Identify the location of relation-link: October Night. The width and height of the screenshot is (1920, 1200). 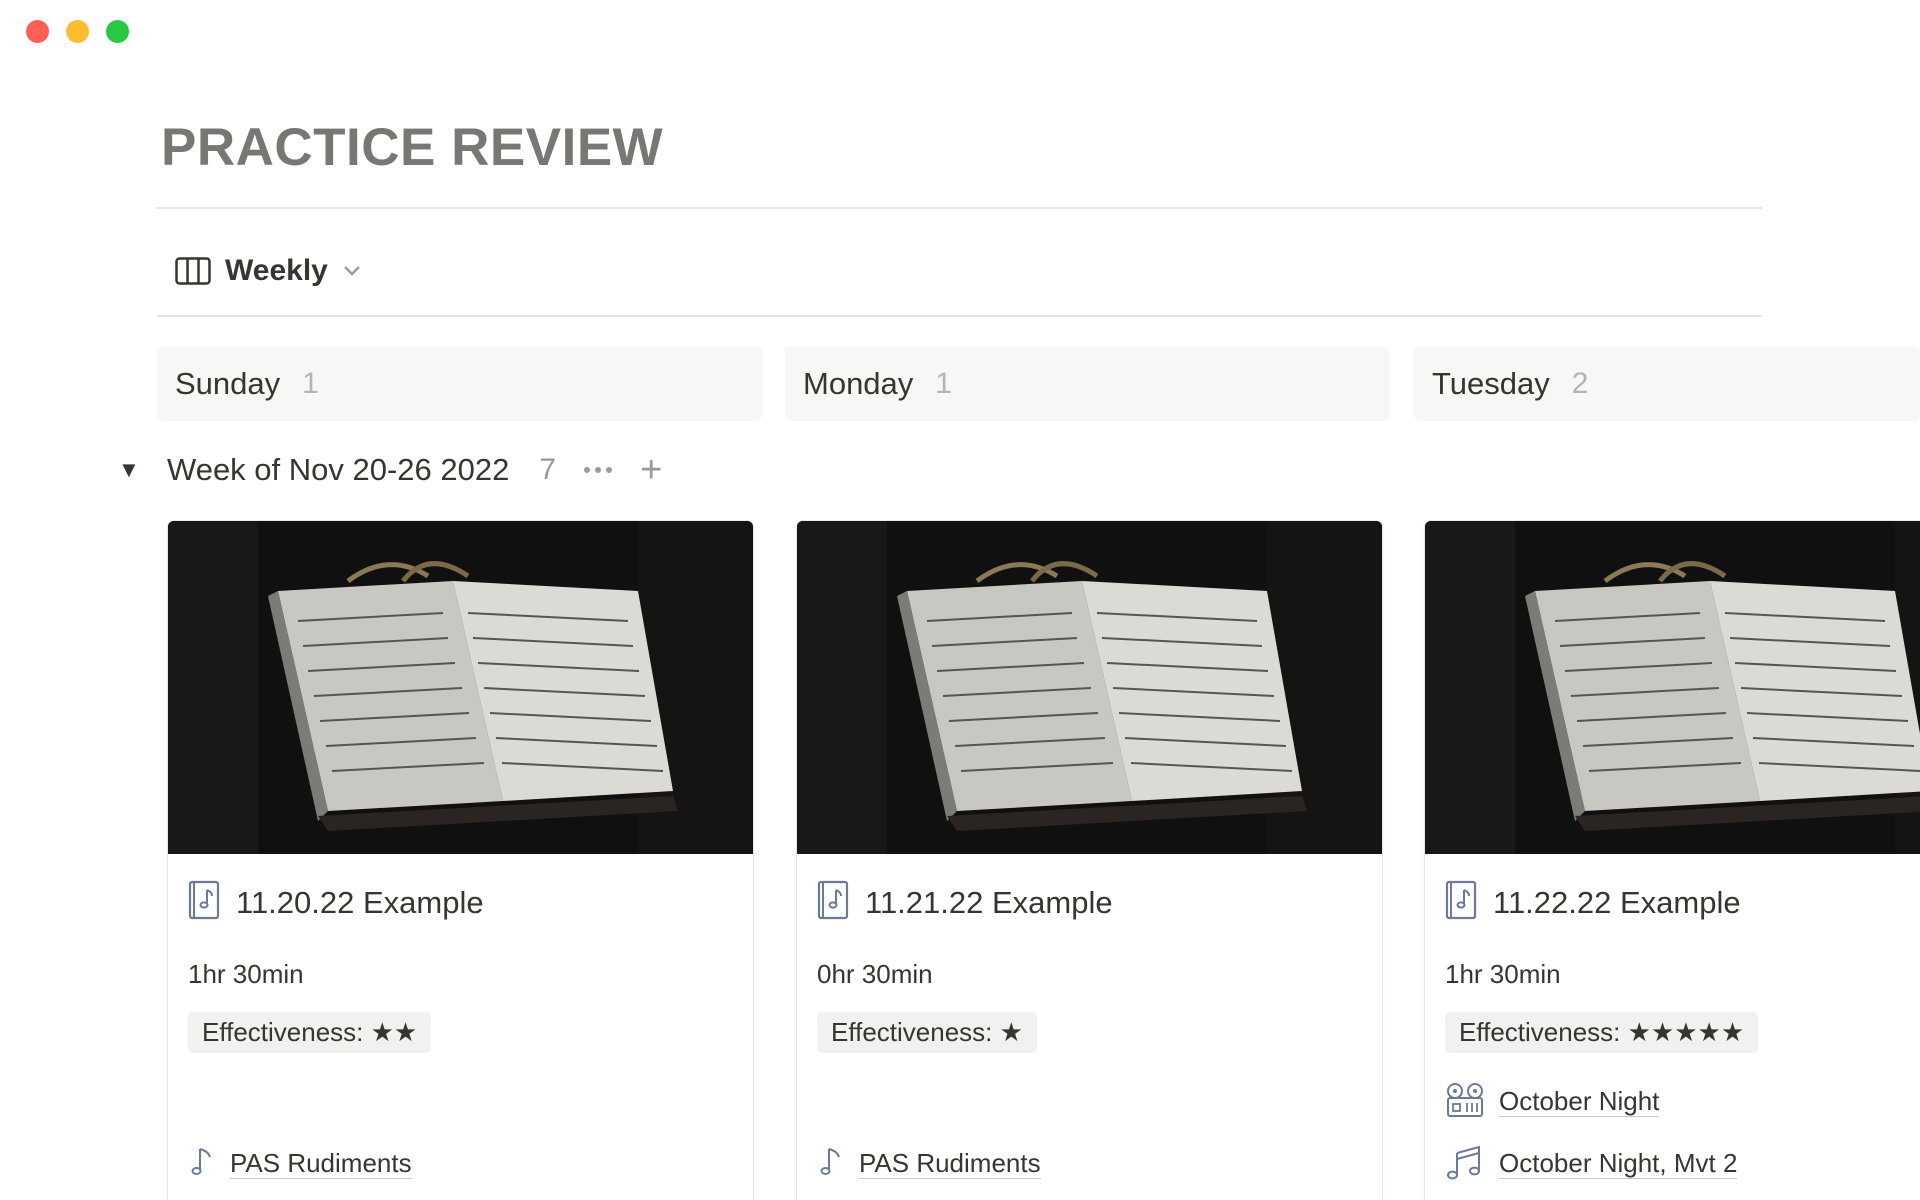
(1682, 1102).